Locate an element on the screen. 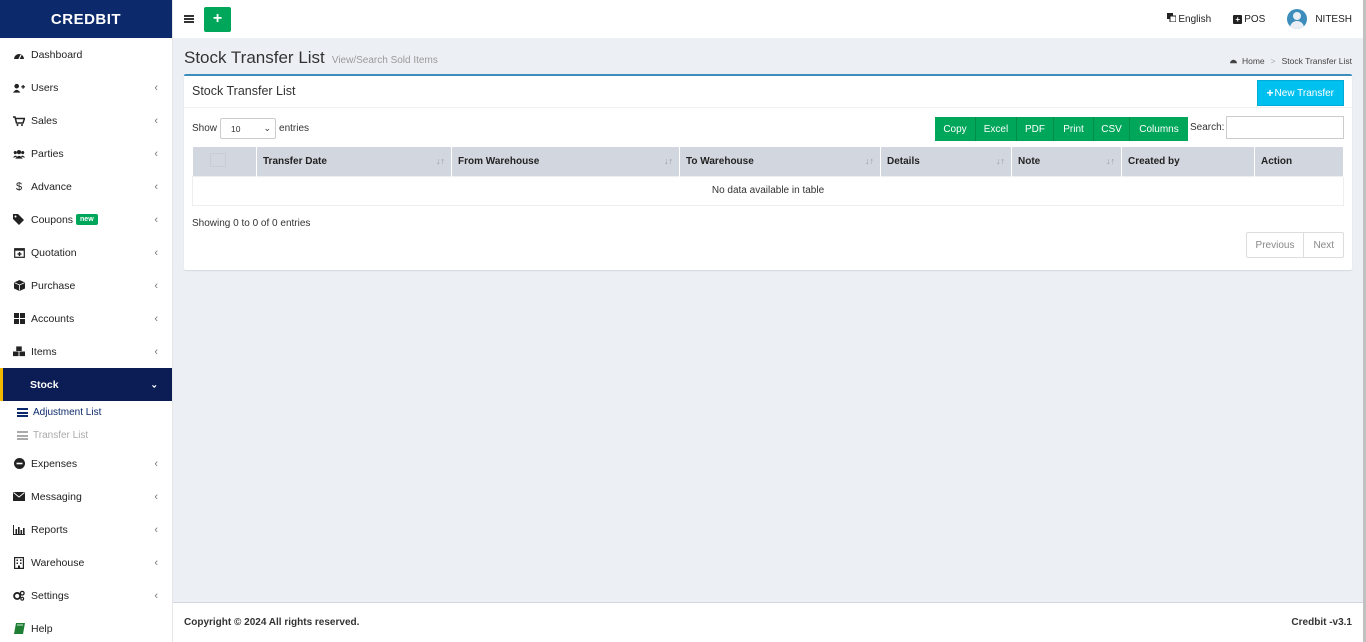  user-menu: NITESH is located at coordinates (1319, 19).